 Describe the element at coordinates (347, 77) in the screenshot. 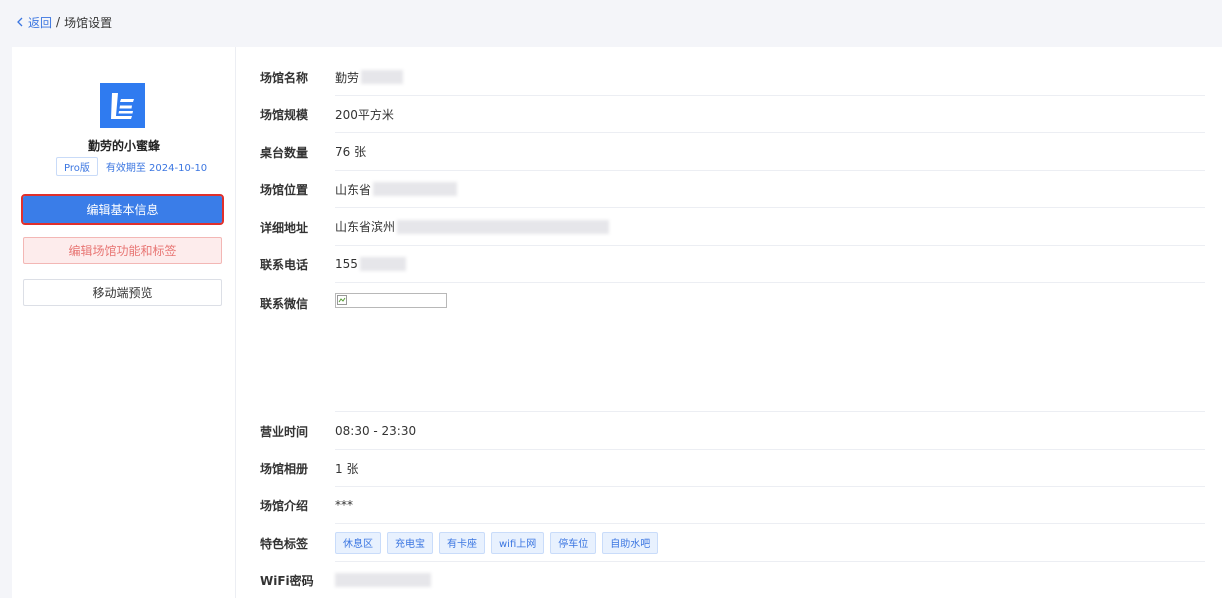

I see `field-value: 勤劳` at that location.